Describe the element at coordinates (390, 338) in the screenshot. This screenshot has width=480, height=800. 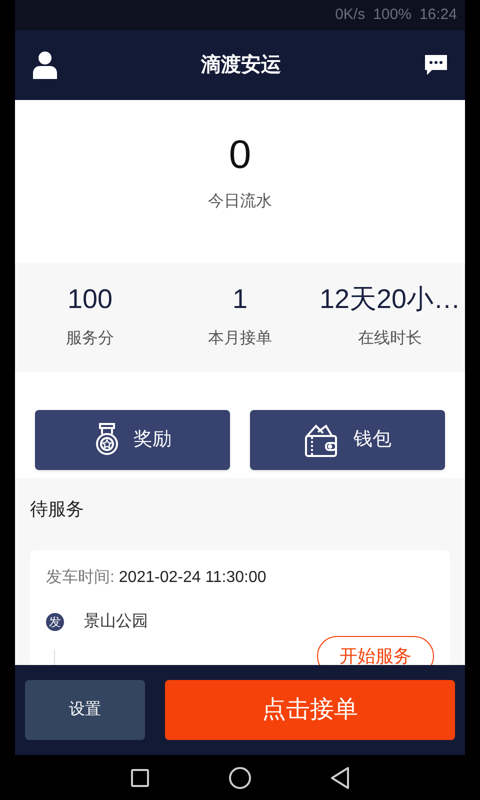
I see `stat-label: 在线时长` at that location.